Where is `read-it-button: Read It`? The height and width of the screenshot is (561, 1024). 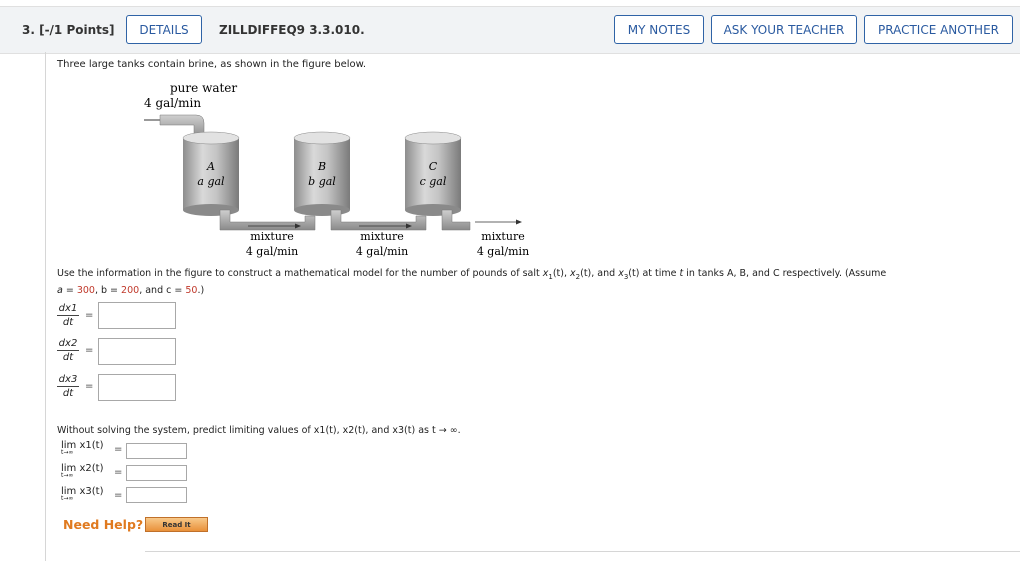
read-it-button: Read It is located at coordinates (176, 524).